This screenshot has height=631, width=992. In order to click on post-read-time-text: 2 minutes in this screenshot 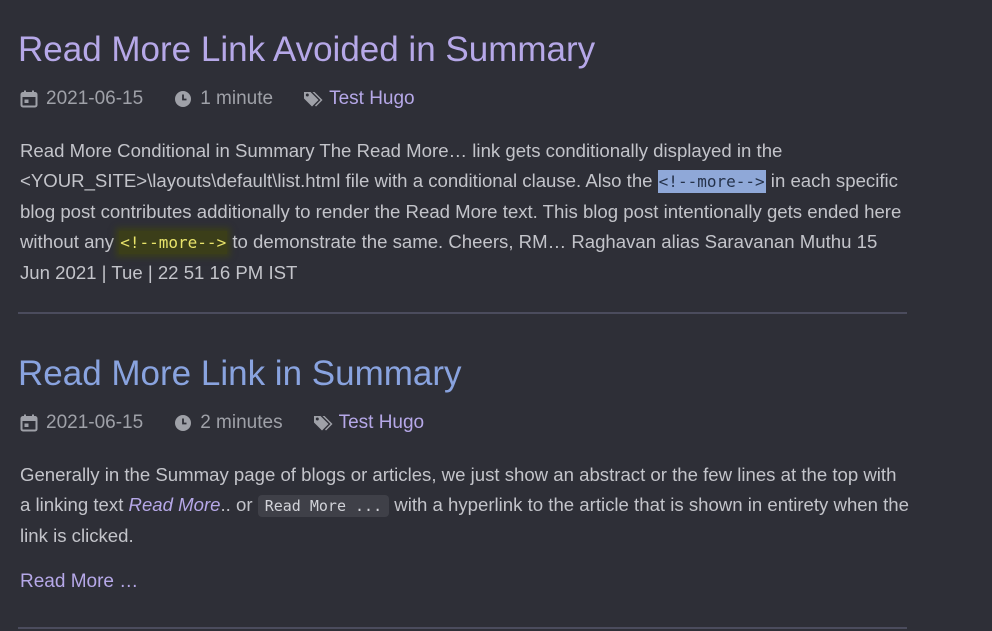, I will do `click(241, 422)`.